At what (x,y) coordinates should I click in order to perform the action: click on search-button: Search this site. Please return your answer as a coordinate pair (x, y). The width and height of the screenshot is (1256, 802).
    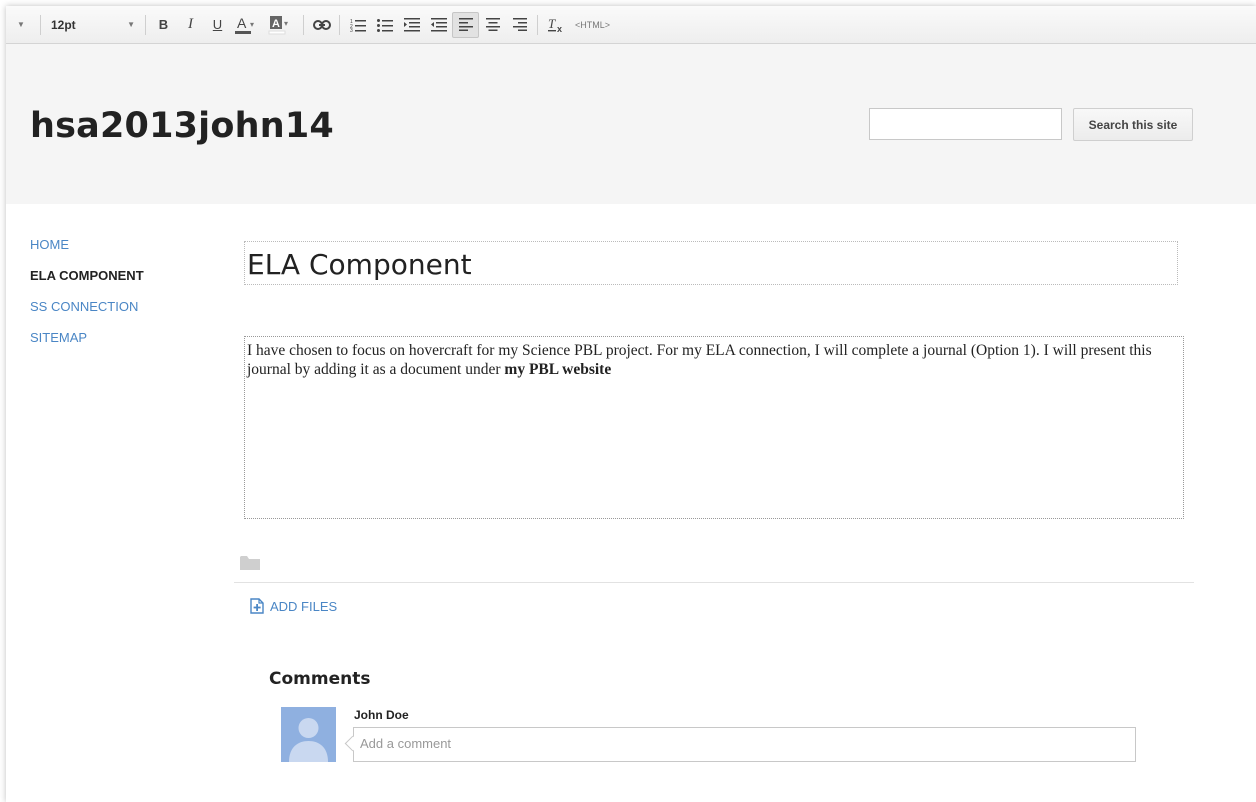
    Looking at the image, I should click on (1133, 124).